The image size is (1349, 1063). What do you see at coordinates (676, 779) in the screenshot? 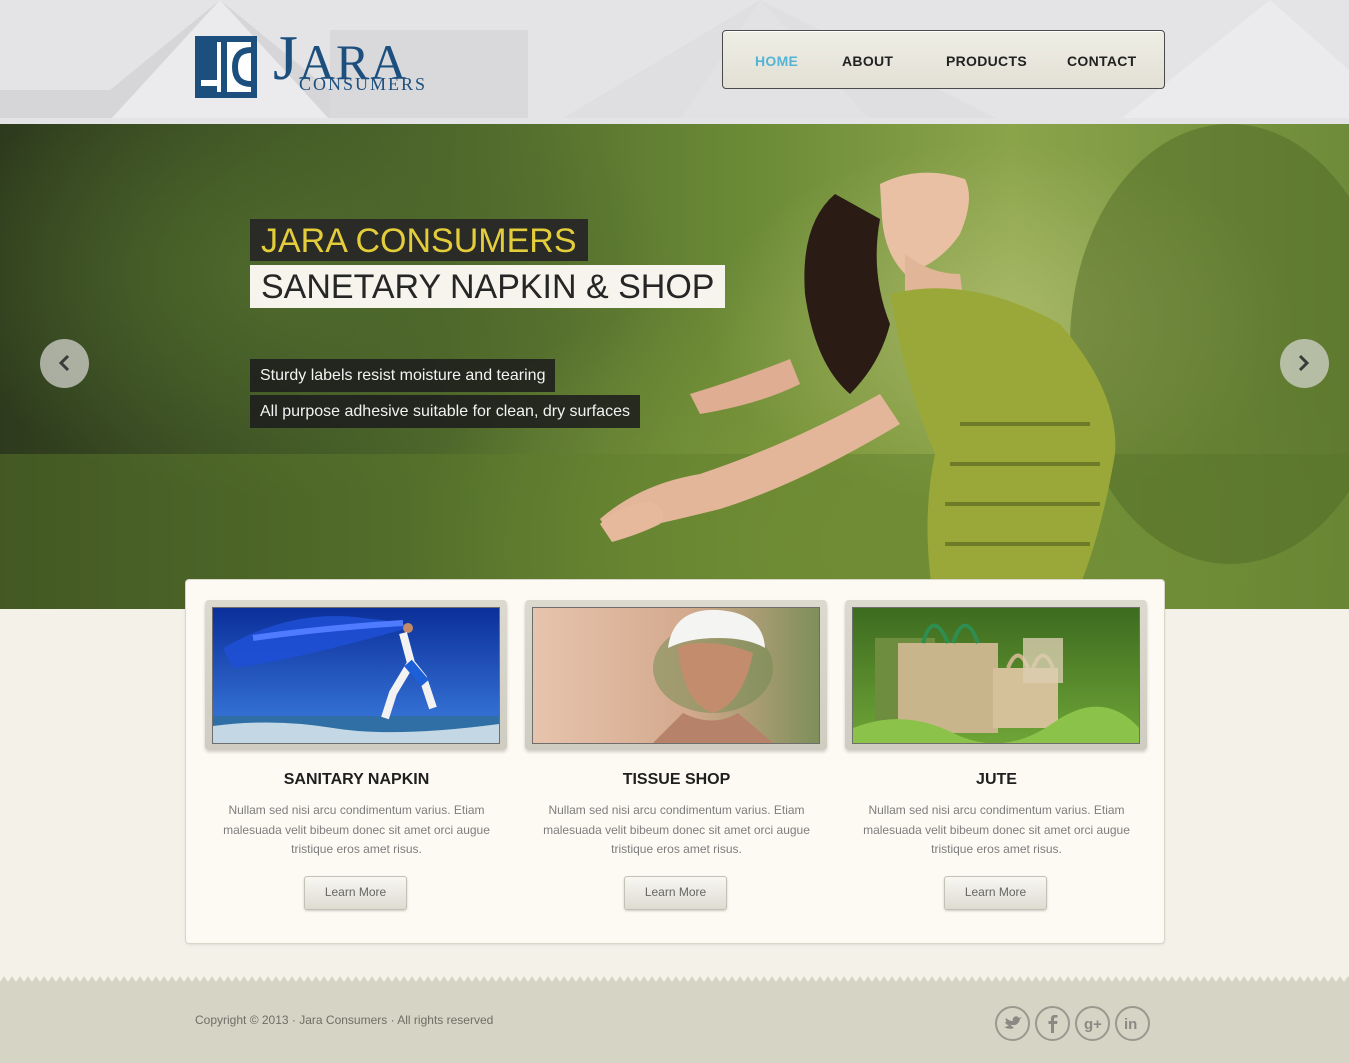
I see `card-title: TISSUE SHOP` at bounding box center [676, 779].